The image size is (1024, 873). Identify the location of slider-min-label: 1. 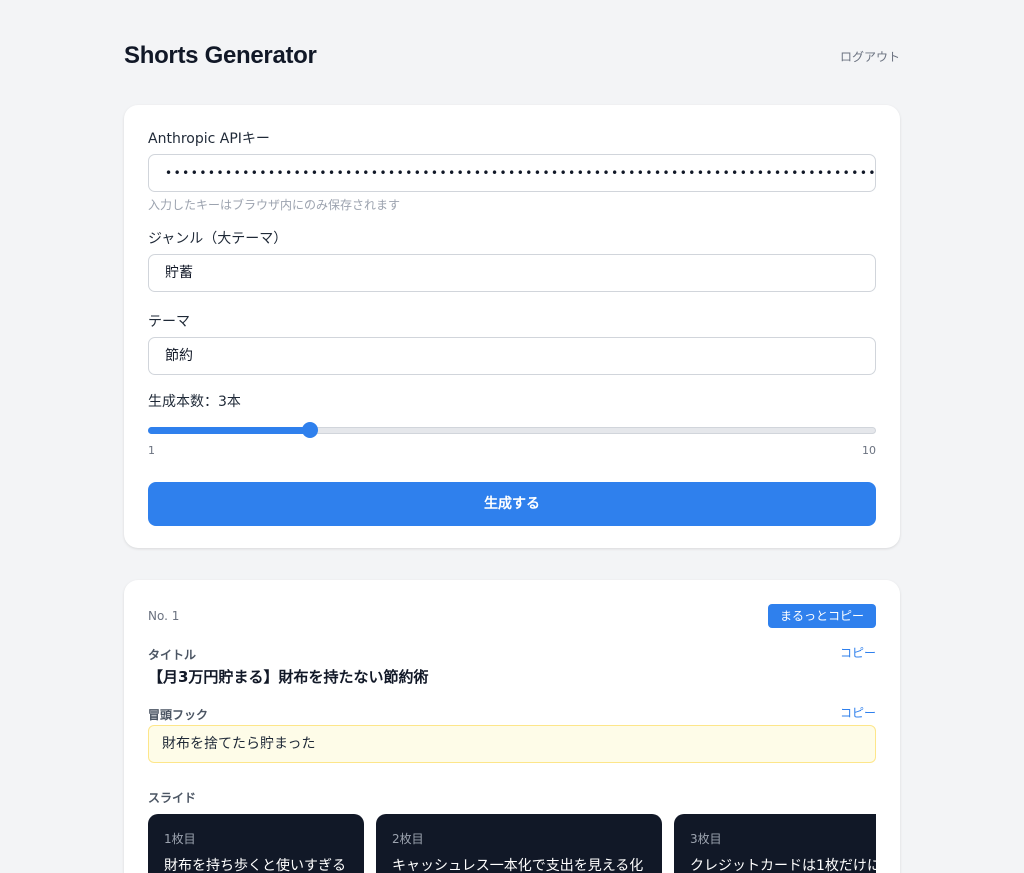
(151, 450).